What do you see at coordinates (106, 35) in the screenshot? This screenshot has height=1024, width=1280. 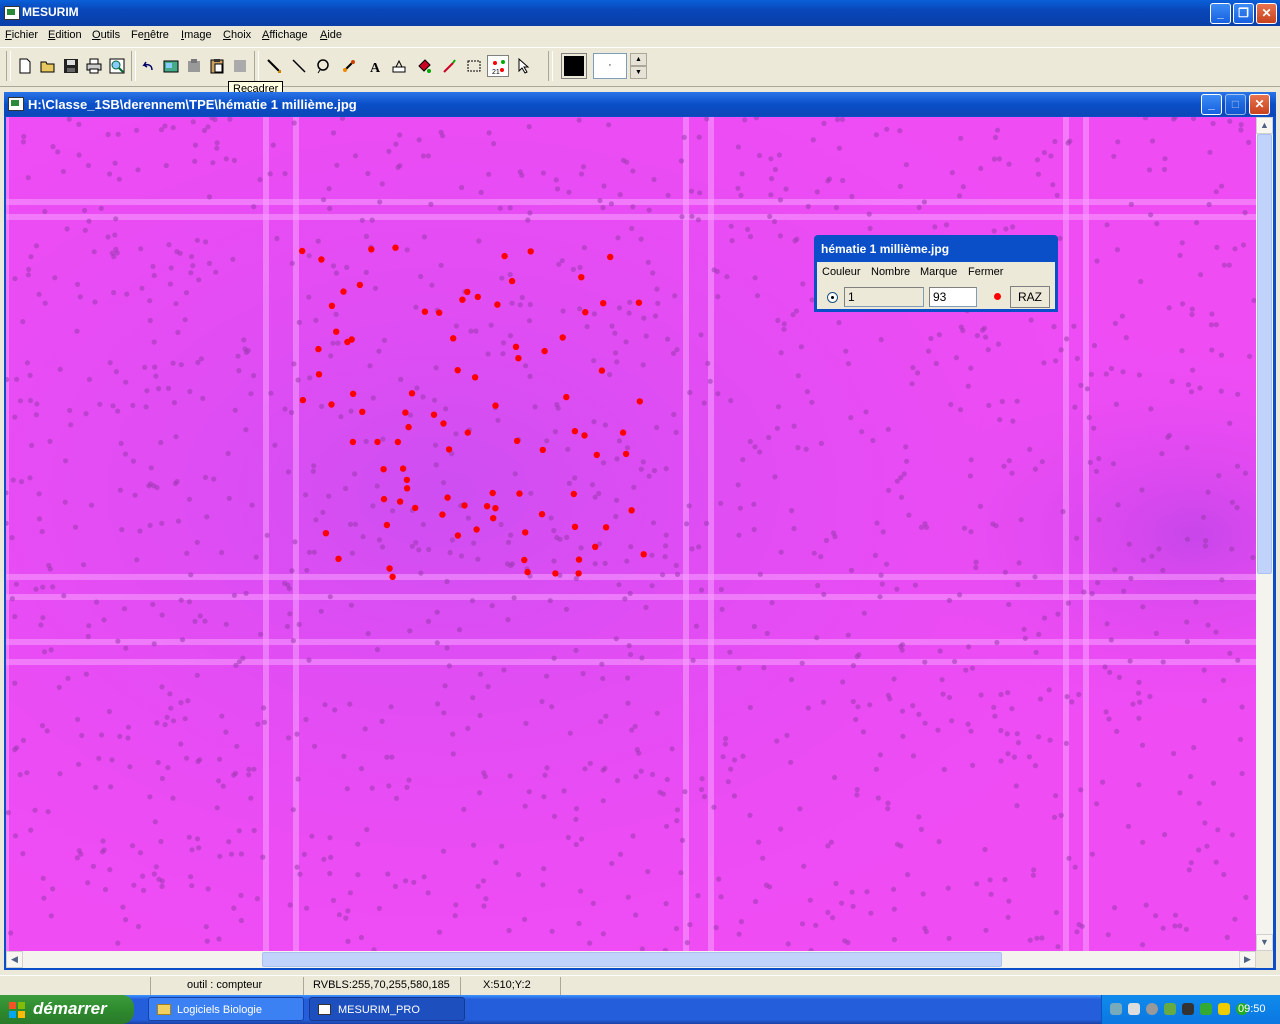 I see `menu-outils: Outils` at bounding box center [106, 35].